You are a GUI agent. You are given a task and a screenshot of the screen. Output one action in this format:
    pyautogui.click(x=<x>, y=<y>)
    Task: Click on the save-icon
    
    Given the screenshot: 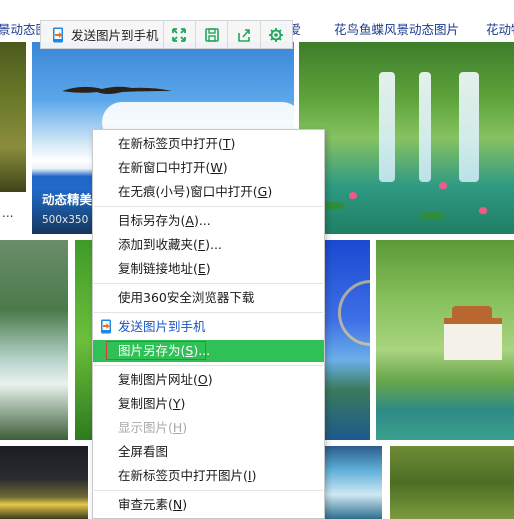 What is the action you would take?
    pyautogui.click(x=211, y=34)
    